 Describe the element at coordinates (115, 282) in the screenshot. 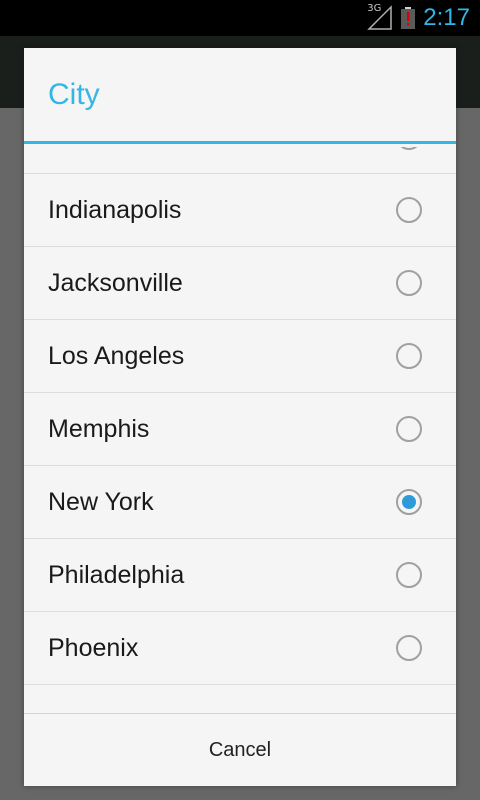

I see `city-label: Jacksonville` at that location.